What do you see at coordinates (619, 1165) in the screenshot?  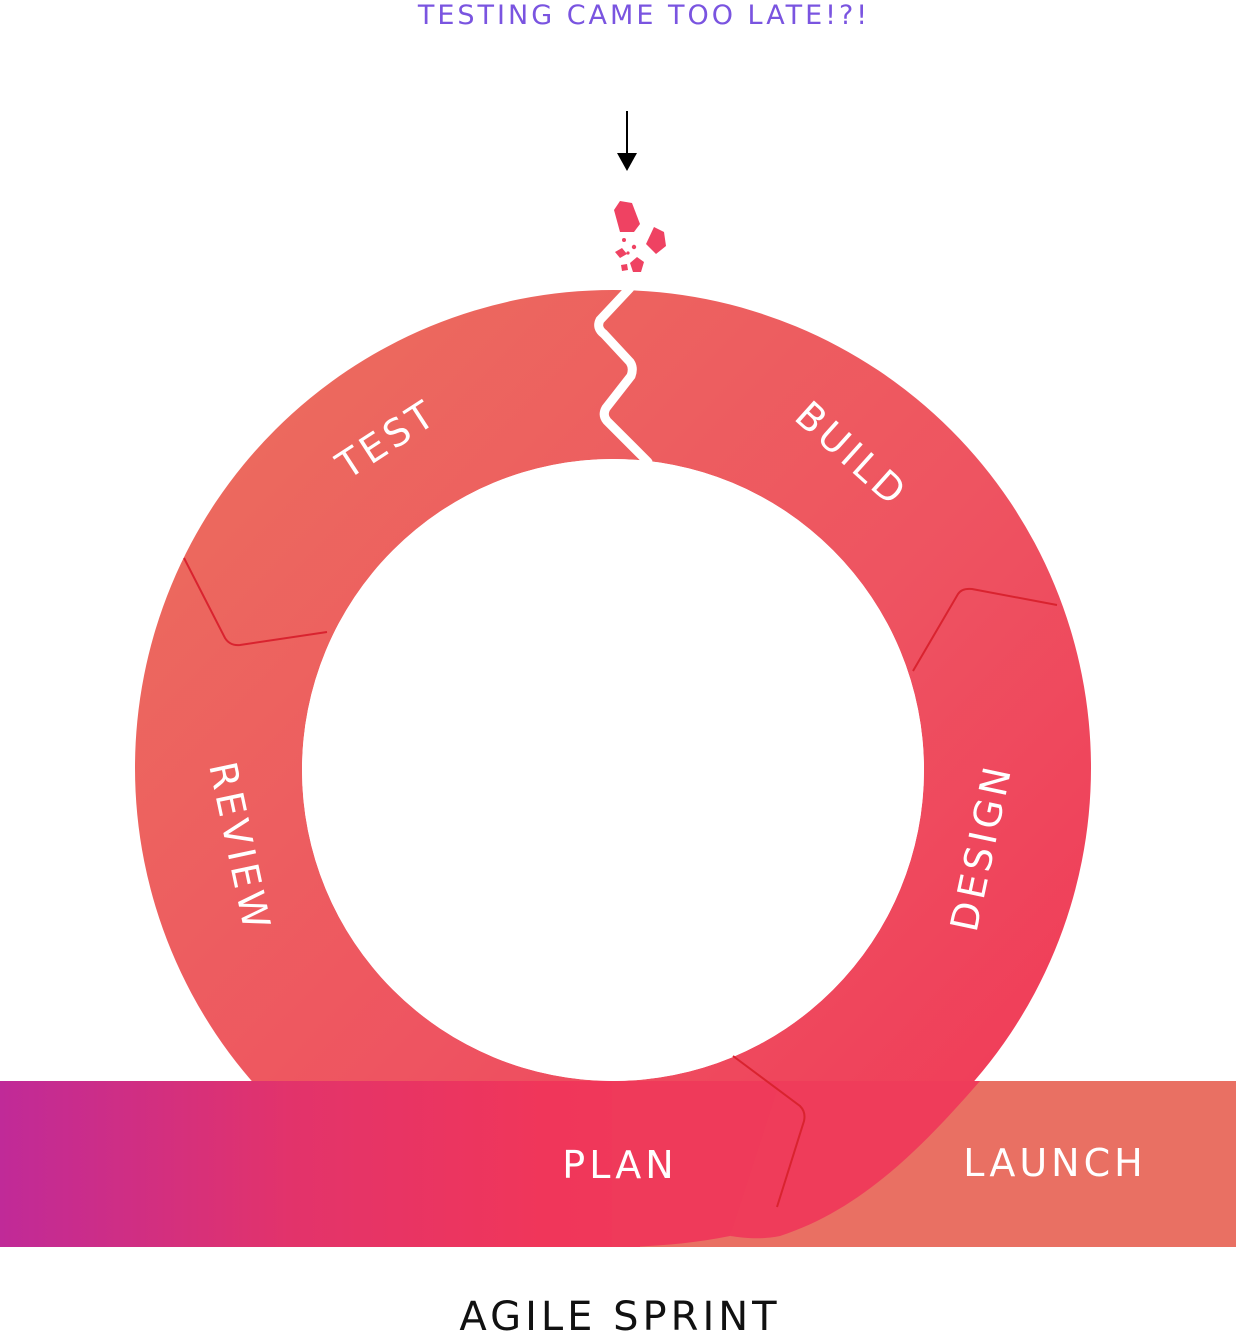 I see `segment-label-plan: PLAN` at bounding box center [619, 1165].